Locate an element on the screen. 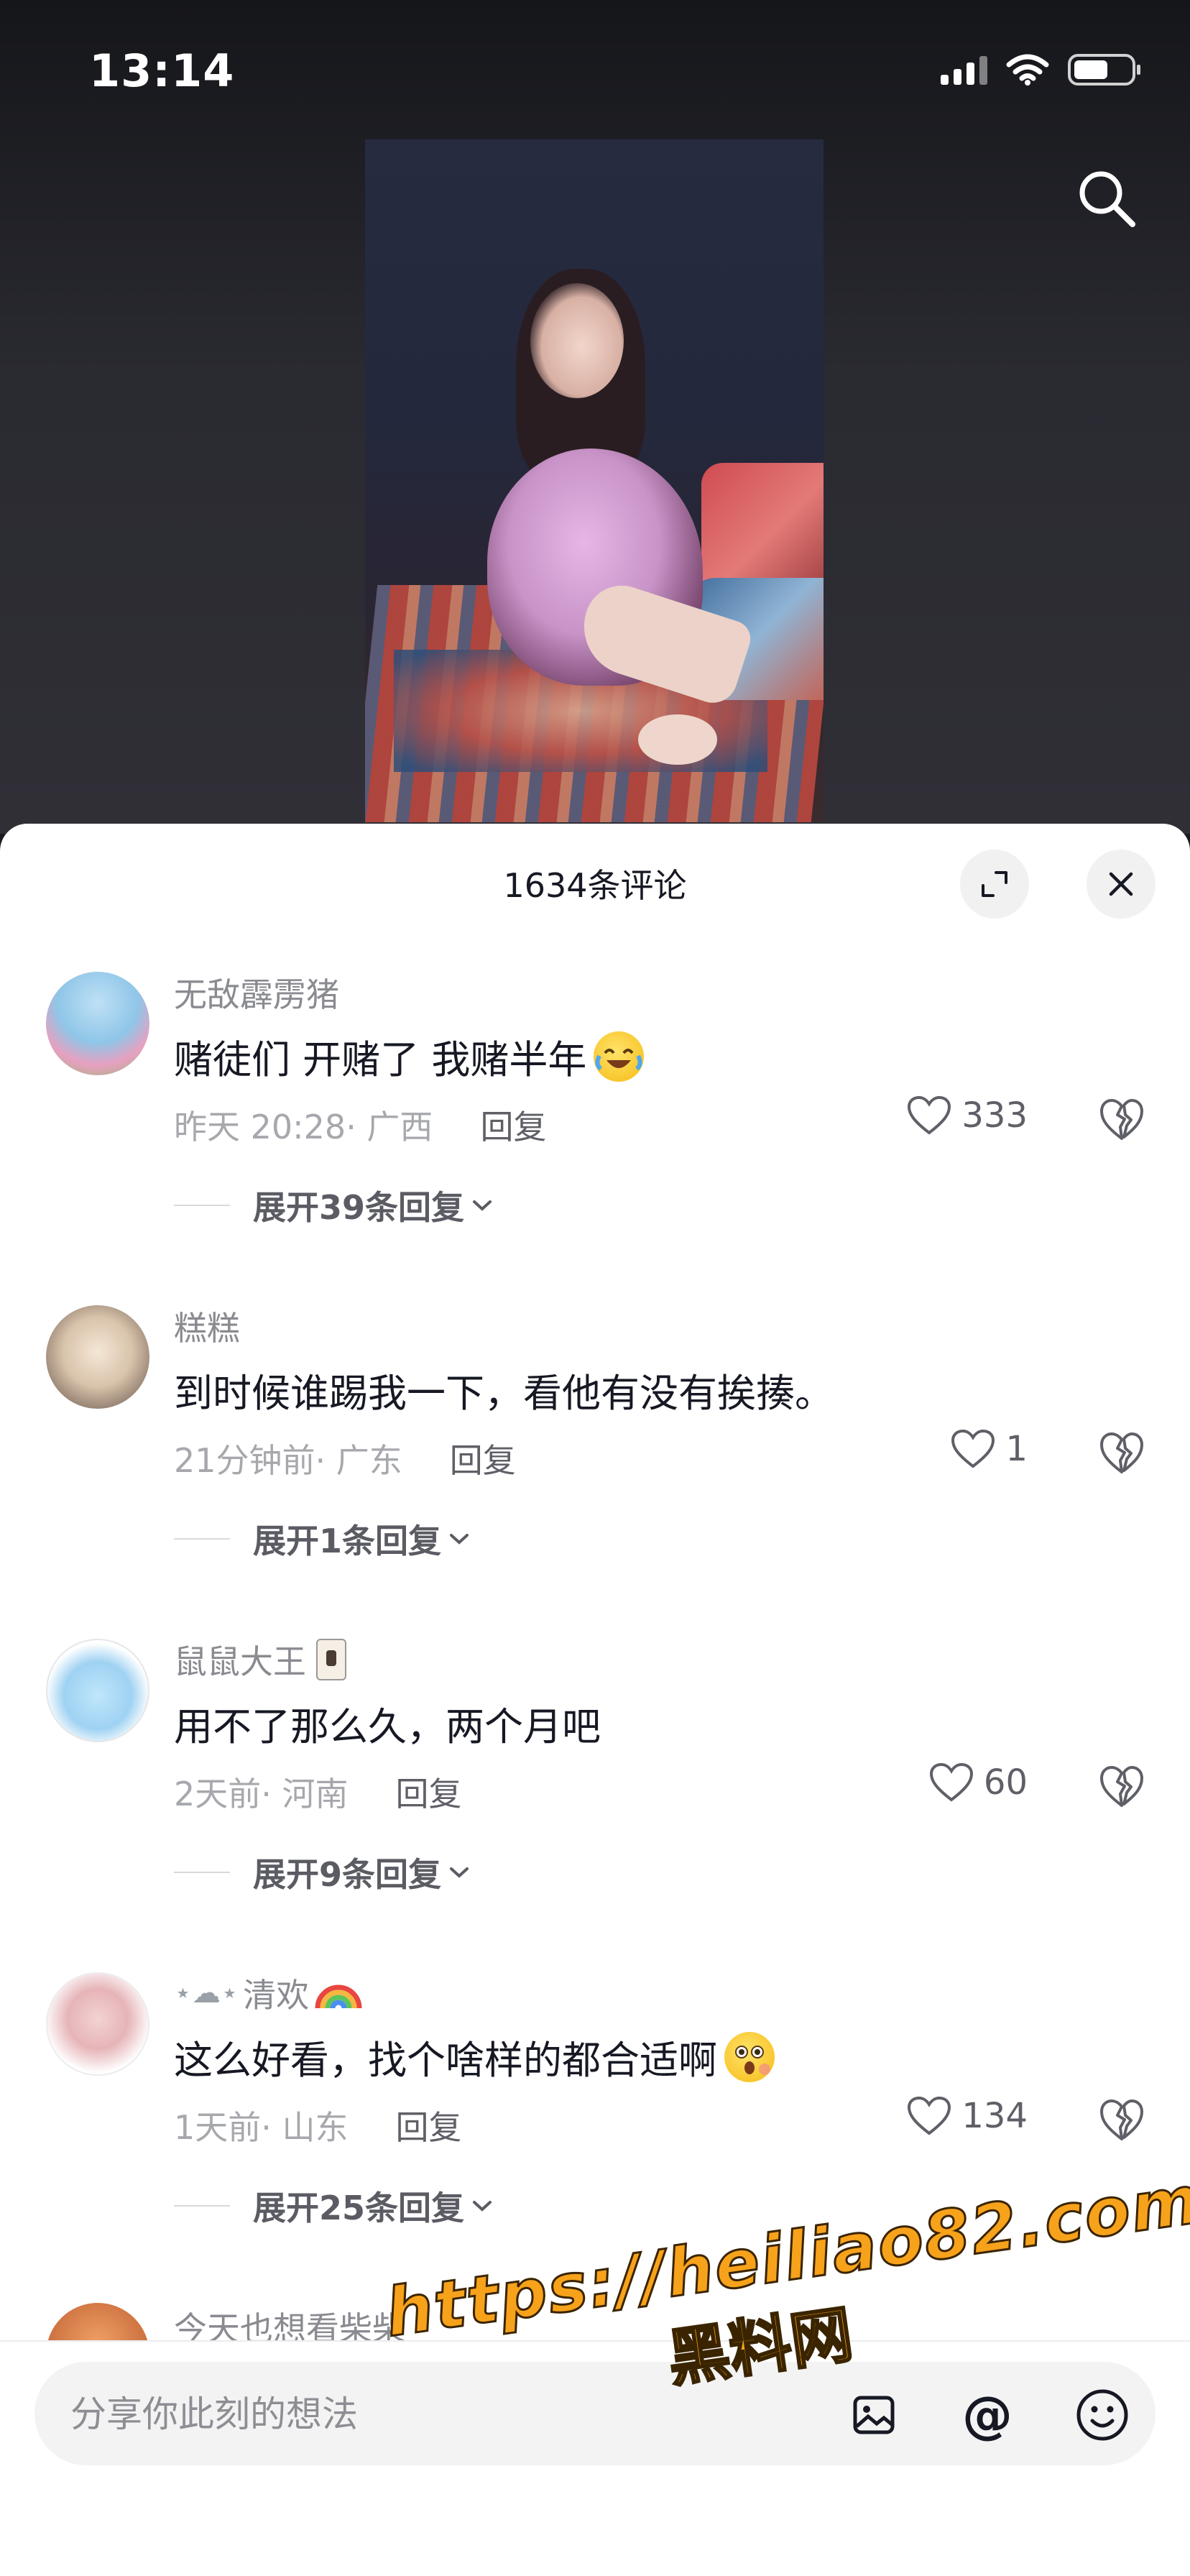  cellular-signal-icon is located at coordinates (964, 70).